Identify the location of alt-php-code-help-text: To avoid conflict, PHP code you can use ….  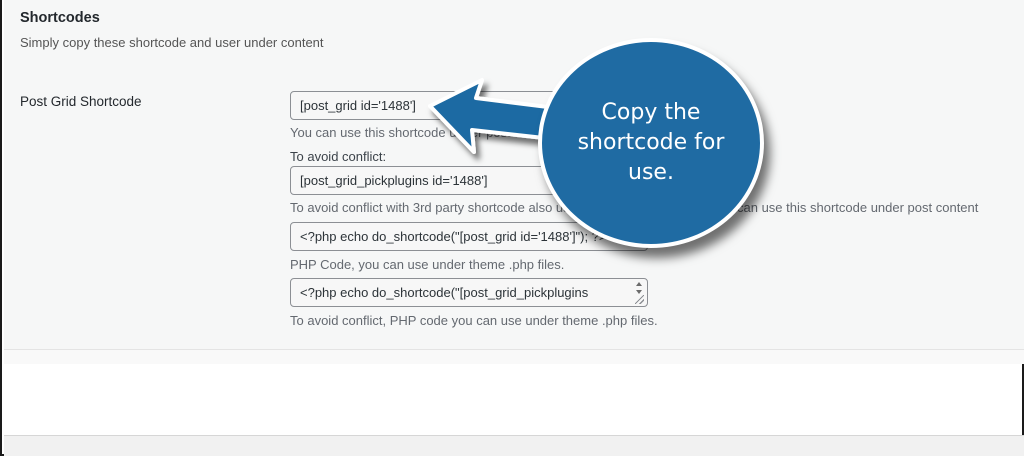
(474, 320).